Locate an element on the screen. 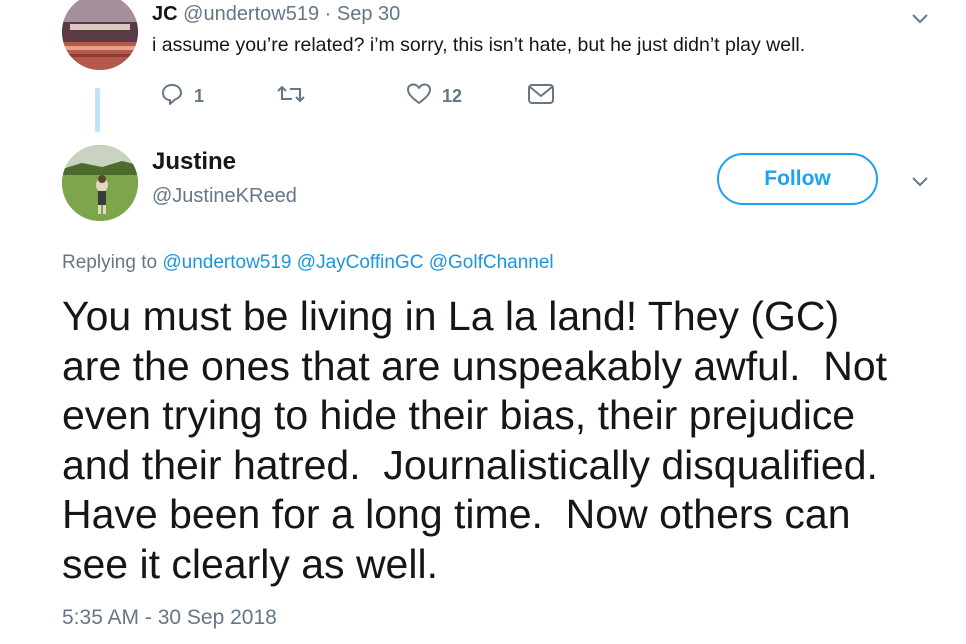 The width and height of the screenshot is (966, 644). like-count: 12 is located at coordinates (452, 96).